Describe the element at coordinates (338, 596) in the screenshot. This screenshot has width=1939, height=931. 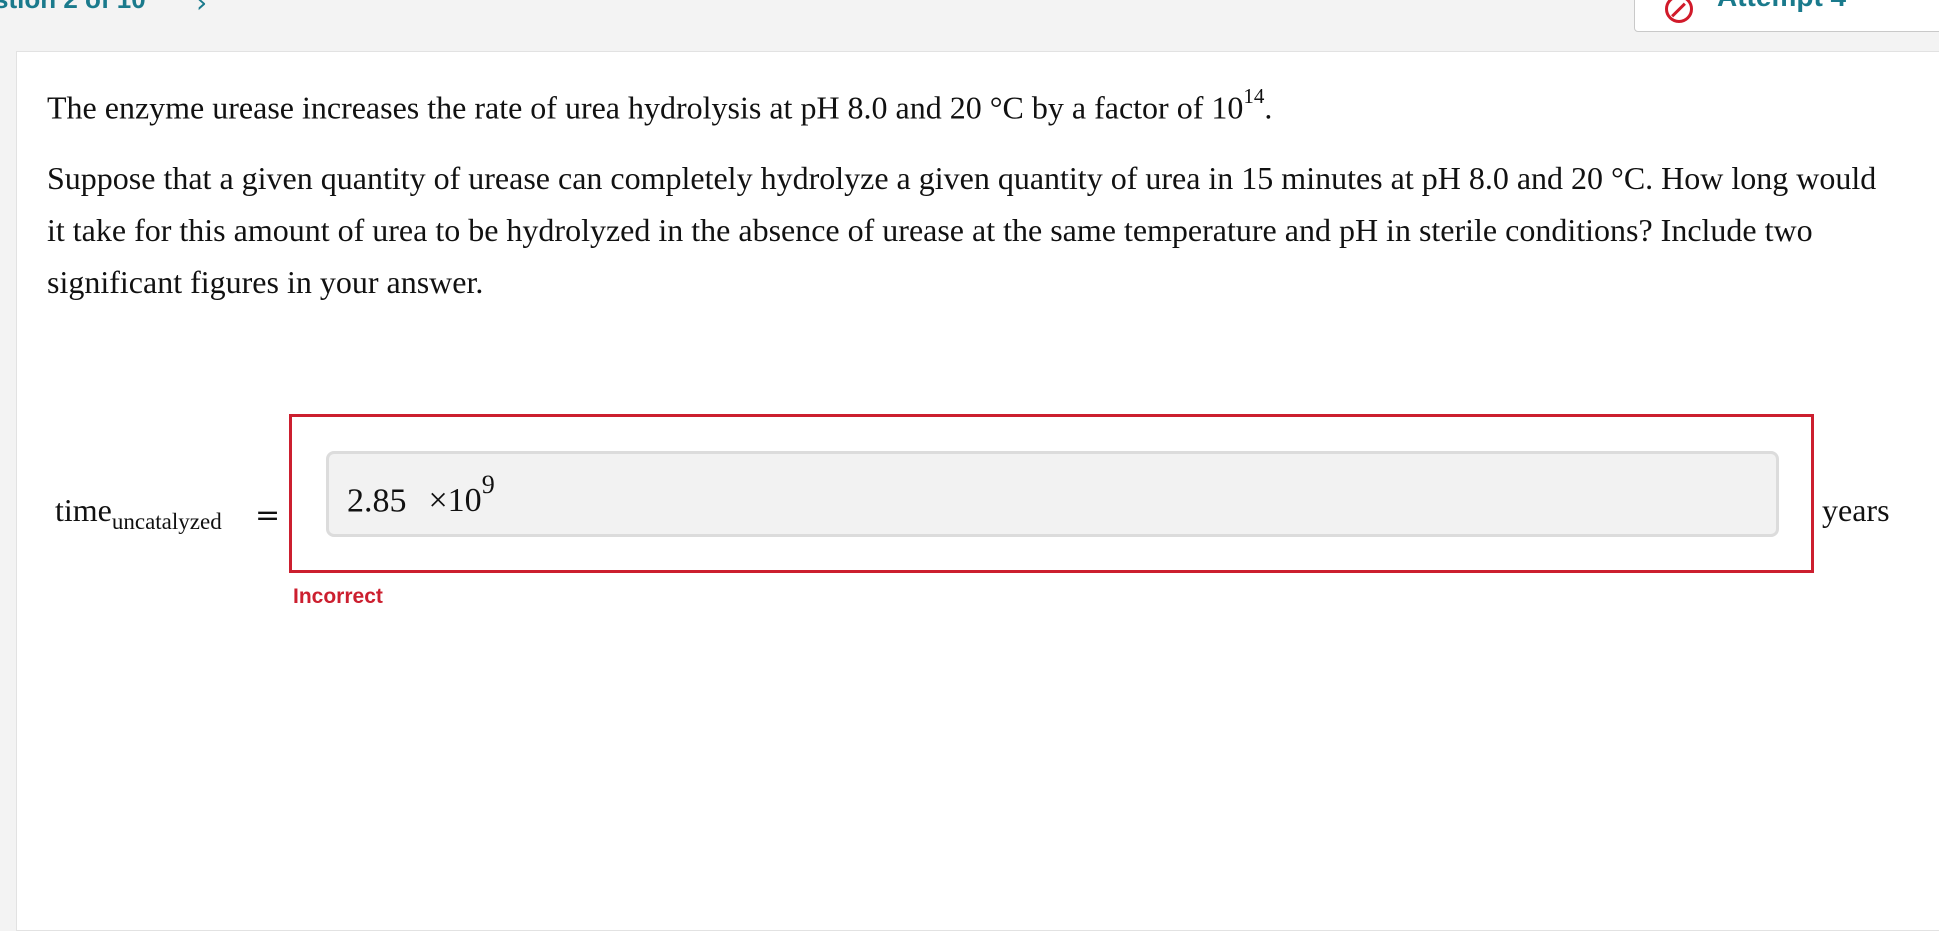
I see `feedback-incorrect: Incorrect` at that location.